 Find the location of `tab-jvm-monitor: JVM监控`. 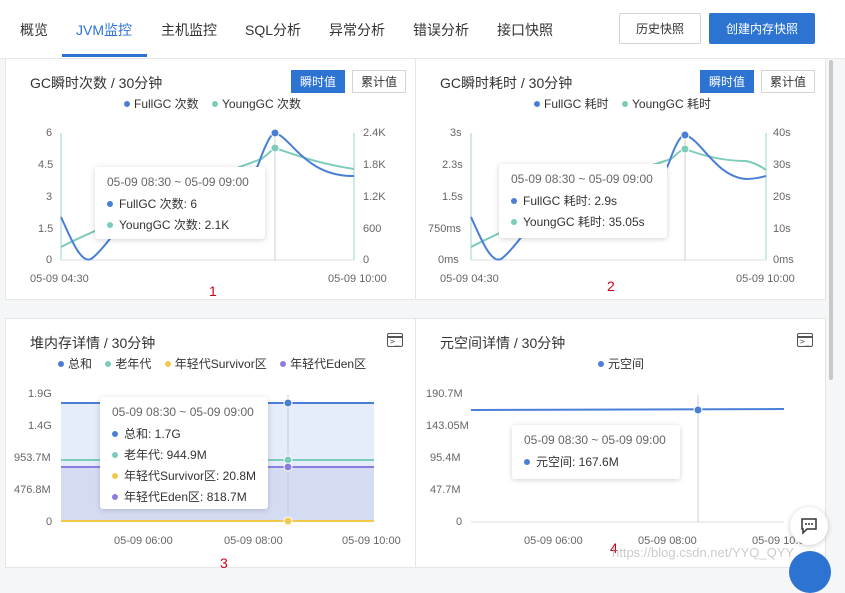

tab-jvm-monitor: JVM监控 is located at coordinates (104, 30).